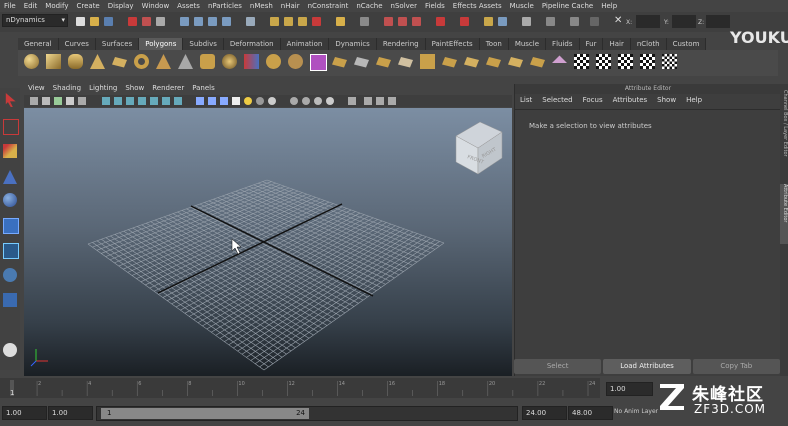 The width and height of the screenshot is (788, 426). What do you see at coordinates (328, 6) in the screenshot?
I see `menu-nconstraint: nConstraint` at bounding box center [328, 6].